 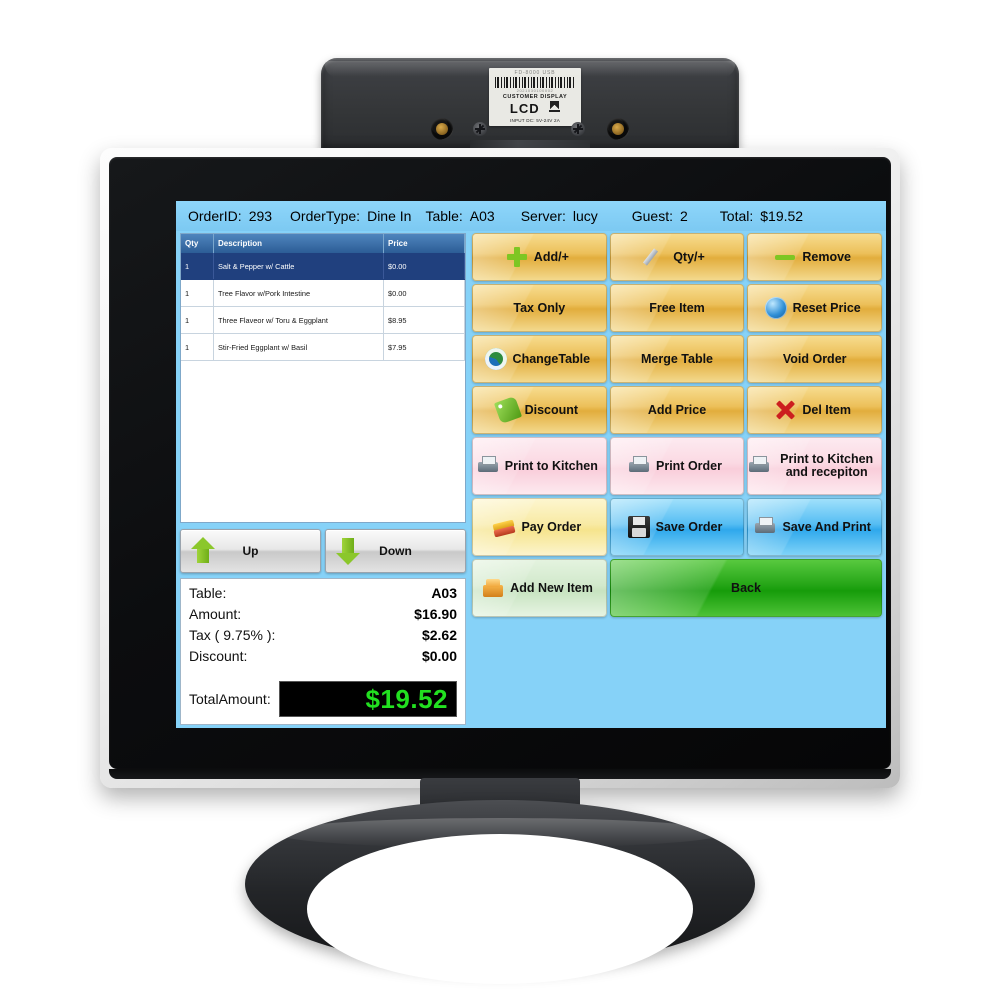 I want to click on scroll-up-button: Up, so click(x=250, y=551).